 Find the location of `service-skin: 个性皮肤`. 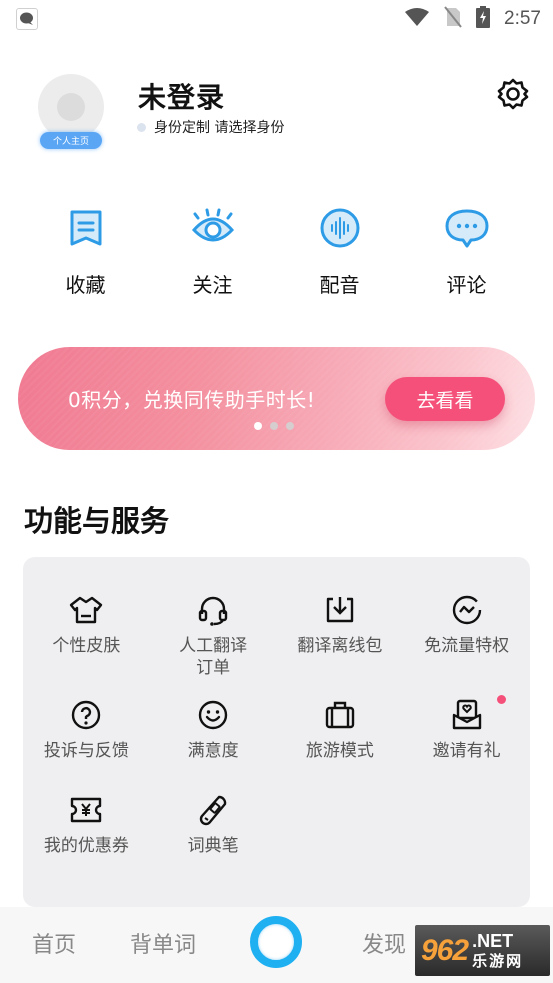

service-skin: 个性皮肤 is located at coordinates (86, 645).